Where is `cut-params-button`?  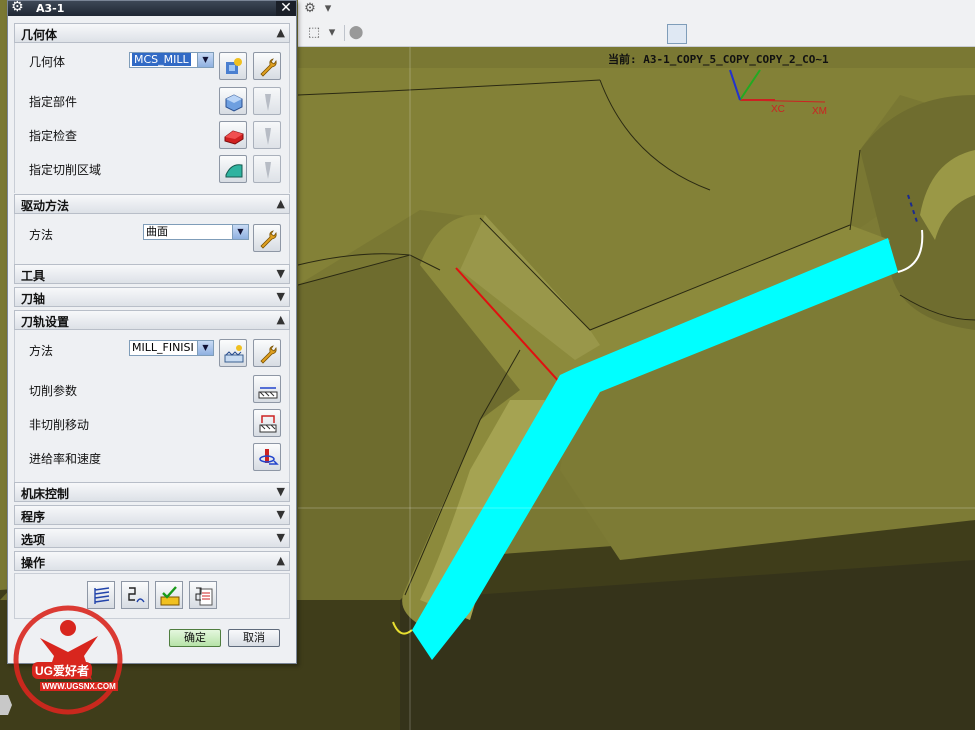
cut-params-button is located at coordinates (267, 389).